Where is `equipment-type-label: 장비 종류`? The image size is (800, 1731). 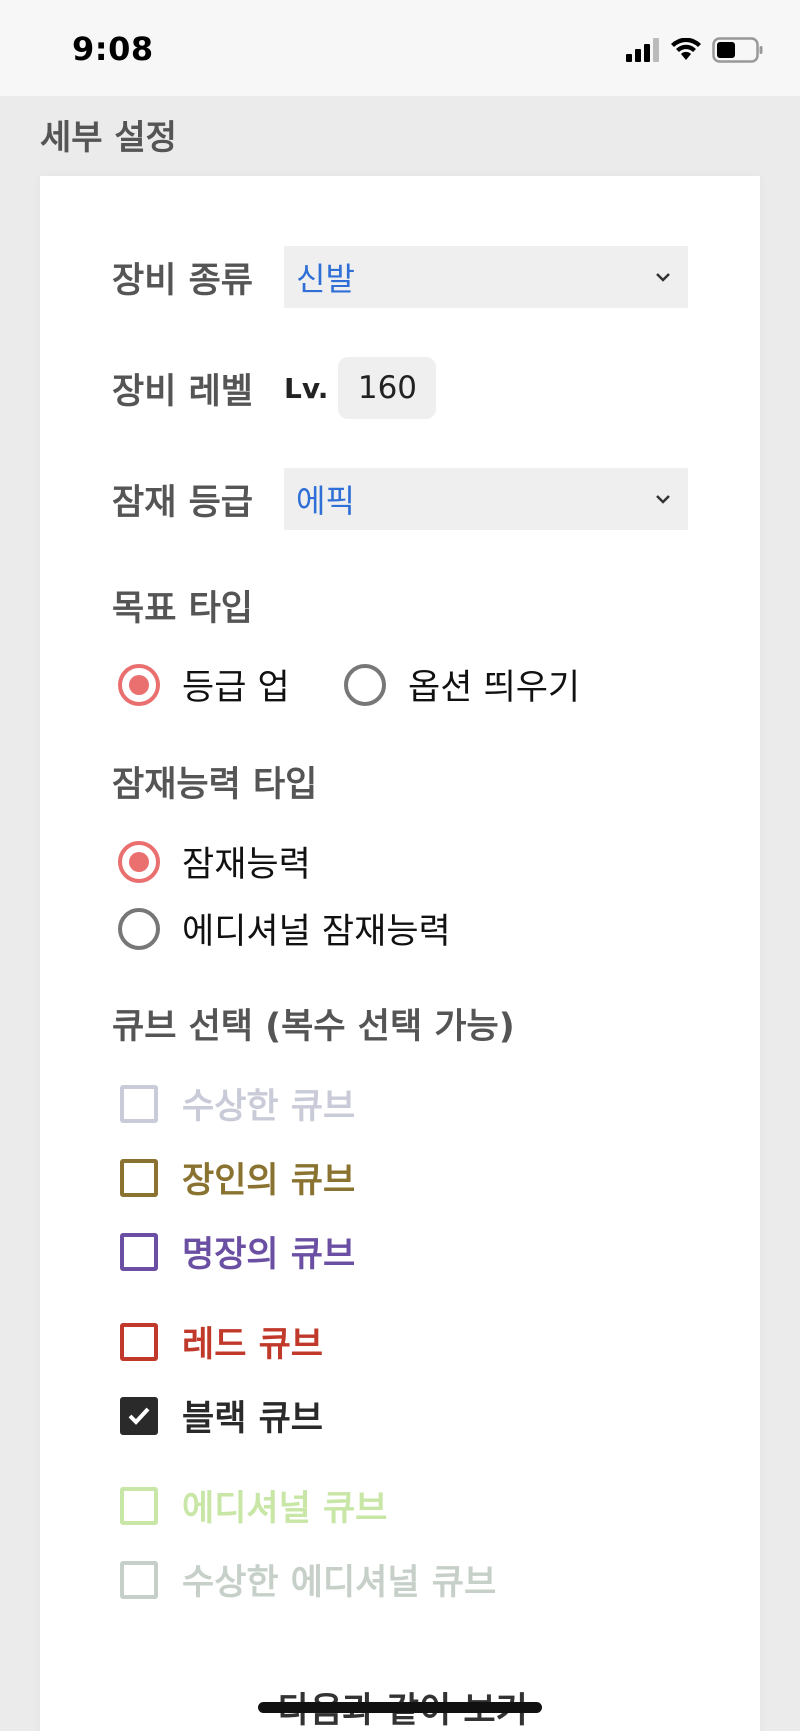 equipment-type-label: 장비 종류 is located at coordinates (182, 280).